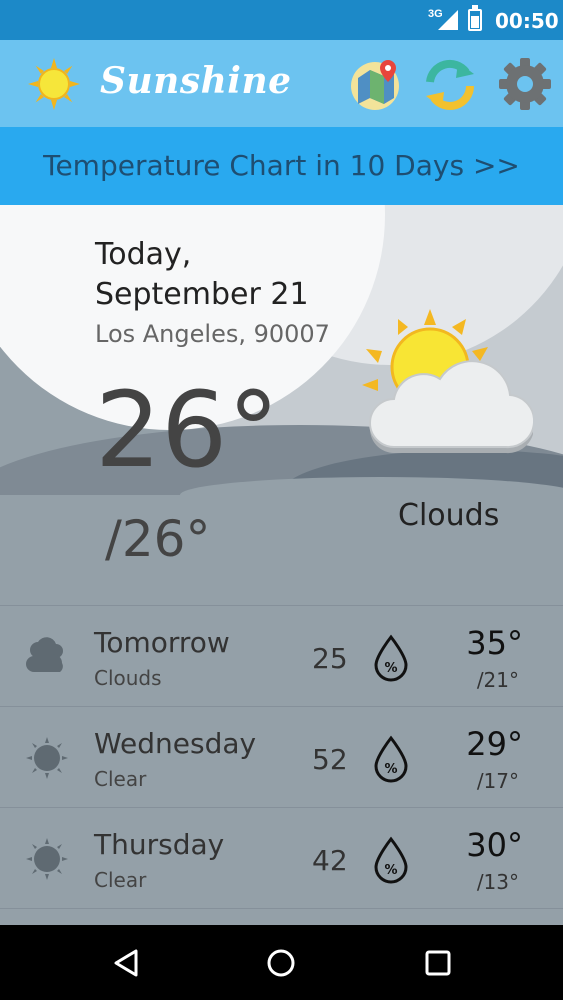 This screenshot has width=563, height=1000. Describe the element at coordinates (475, 18) in the screenshot. I see `battery-icon` at that location.